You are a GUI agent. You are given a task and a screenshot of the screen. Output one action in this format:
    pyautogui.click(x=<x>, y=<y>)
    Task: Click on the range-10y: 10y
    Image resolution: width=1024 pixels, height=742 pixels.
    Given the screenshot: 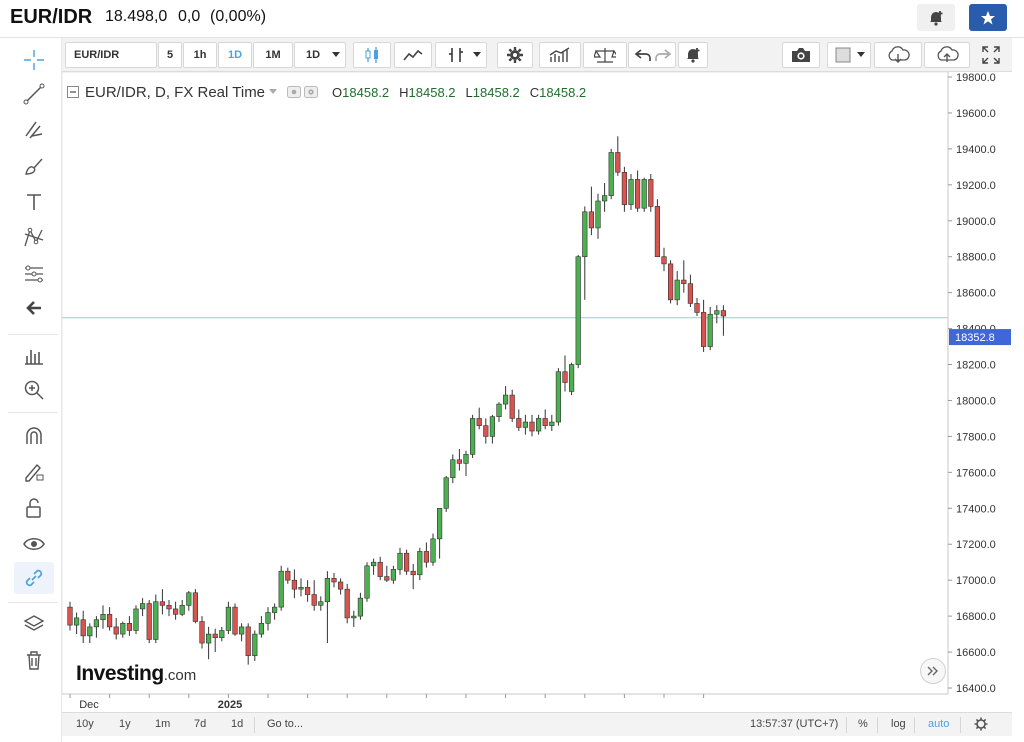 What is the action you would take?
    pyautogui.click(x=85, y=724)
    